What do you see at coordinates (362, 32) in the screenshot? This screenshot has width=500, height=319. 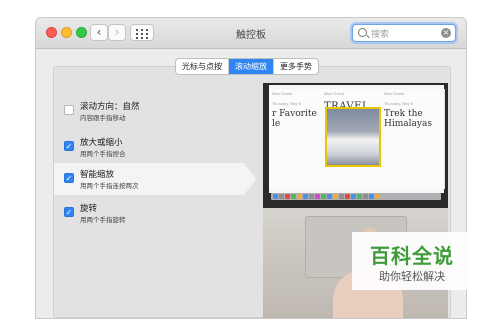 I see `search-icon` at bounding box center [362, 32].